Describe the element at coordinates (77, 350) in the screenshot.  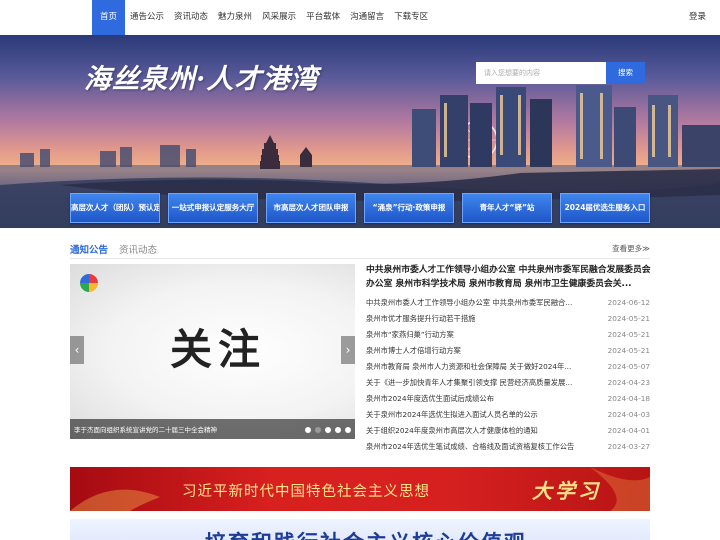
I see `carousel-prev-button: ‹` at that location.